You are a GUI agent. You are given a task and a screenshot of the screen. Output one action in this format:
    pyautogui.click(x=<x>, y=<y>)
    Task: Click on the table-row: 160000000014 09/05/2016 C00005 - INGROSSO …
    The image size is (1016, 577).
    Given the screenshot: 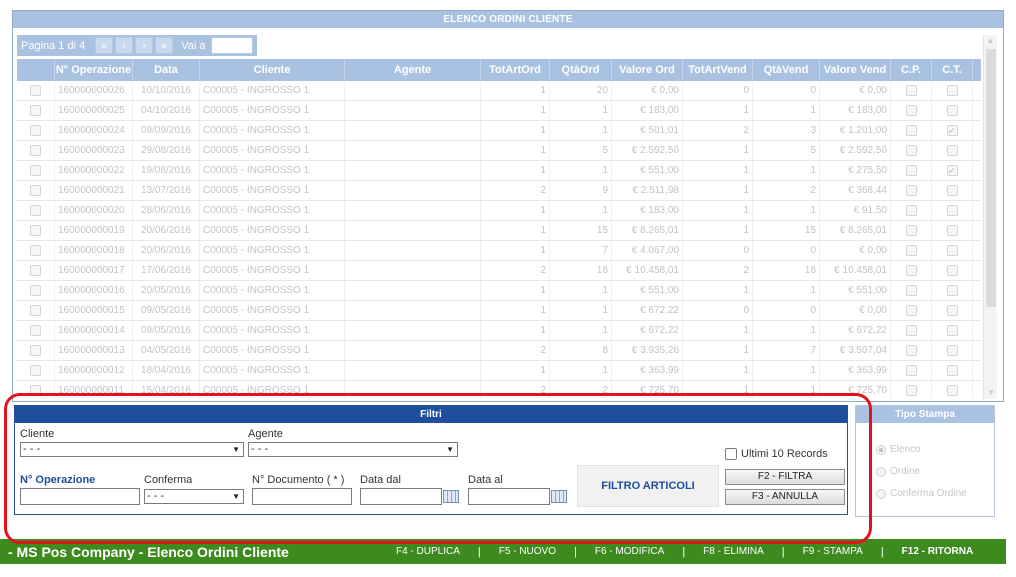 What is the action you would take?
    pyautogui.click(x=499, y=331)
    